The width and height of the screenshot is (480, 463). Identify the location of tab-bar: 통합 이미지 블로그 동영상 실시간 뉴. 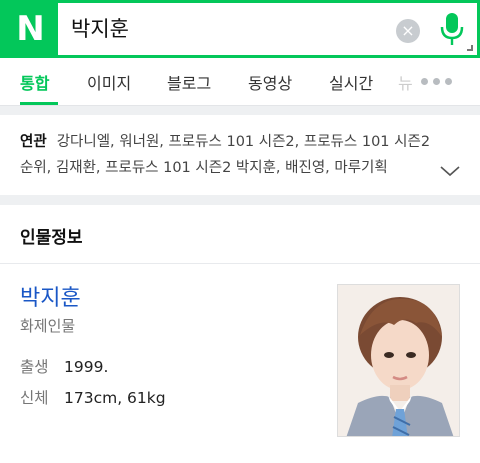
(240, 82).